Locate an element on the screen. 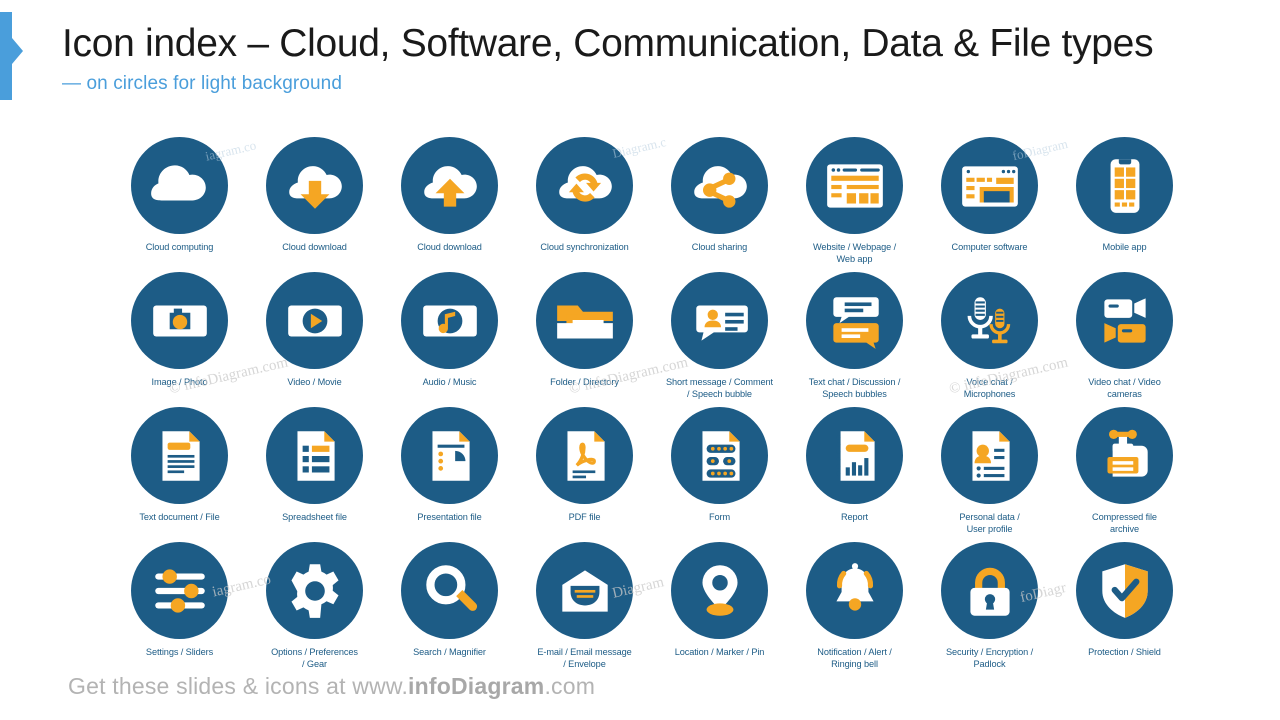 This screenshot has width=1280, height=720. icon-cell-text-chat: Text chat / Discussion / Speech bubbles is located at coordinates (854, 339).